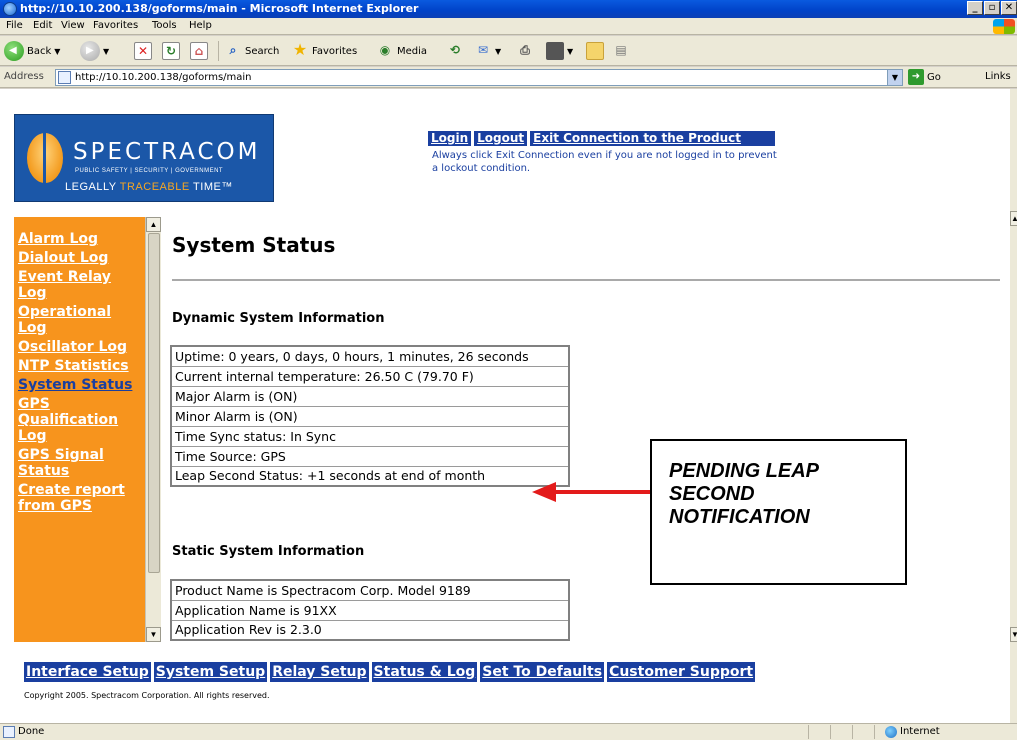  Describe the element at coordinates (9, 732) in the screenshot. I see `page-icon` at that location.